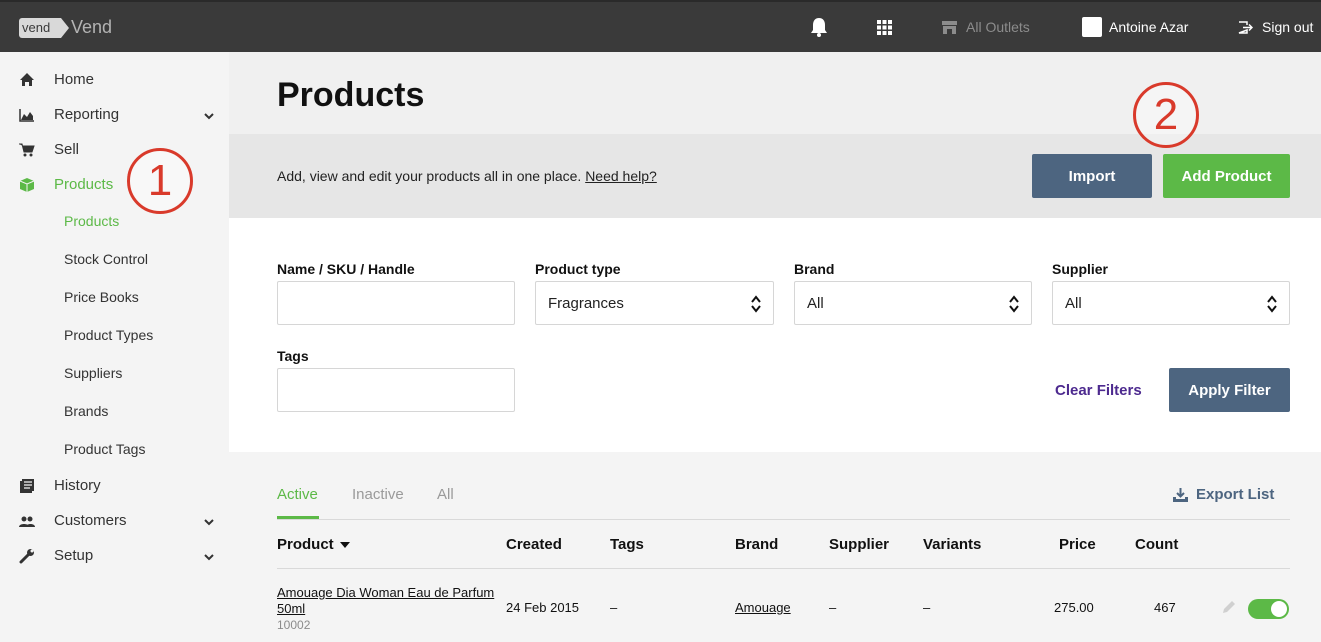 The image size is (1321, 642). I want to click on column-header-product: Product, so click(313, 544).